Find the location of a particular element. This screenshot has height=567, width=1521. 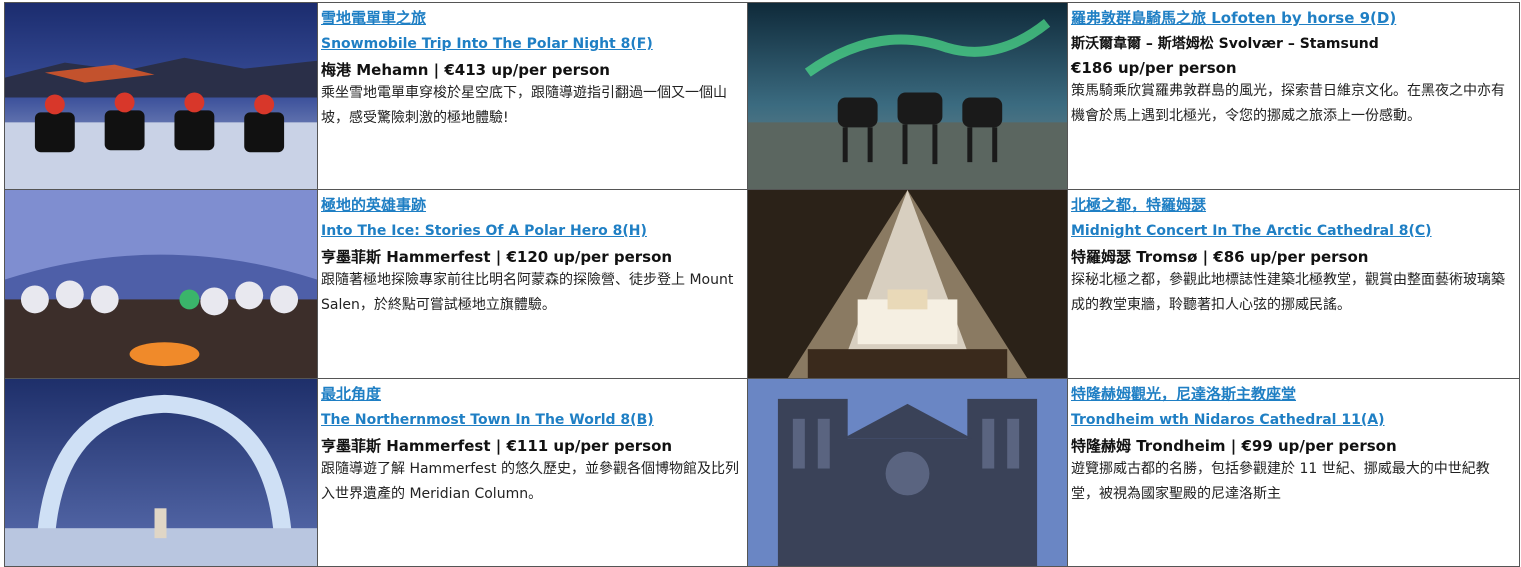

tour-image-horses is located at coordinates (908, 96).